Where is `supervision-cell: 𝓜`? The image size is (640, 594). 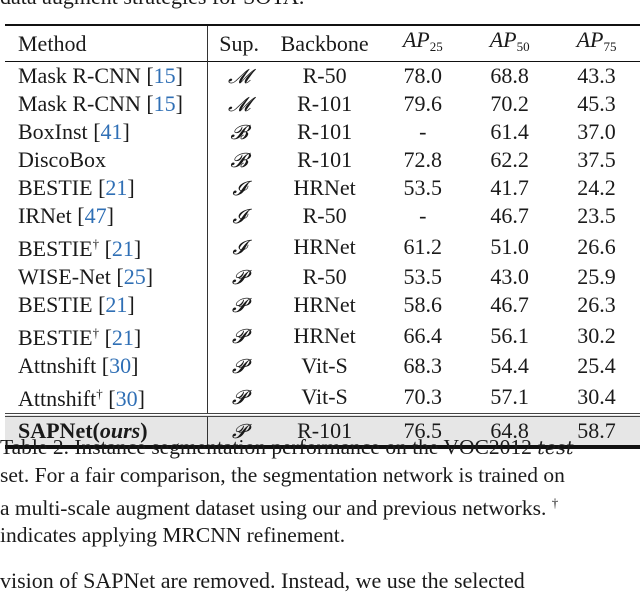
supervision-cell: 𝓜 is located at coordinates (239, 104).